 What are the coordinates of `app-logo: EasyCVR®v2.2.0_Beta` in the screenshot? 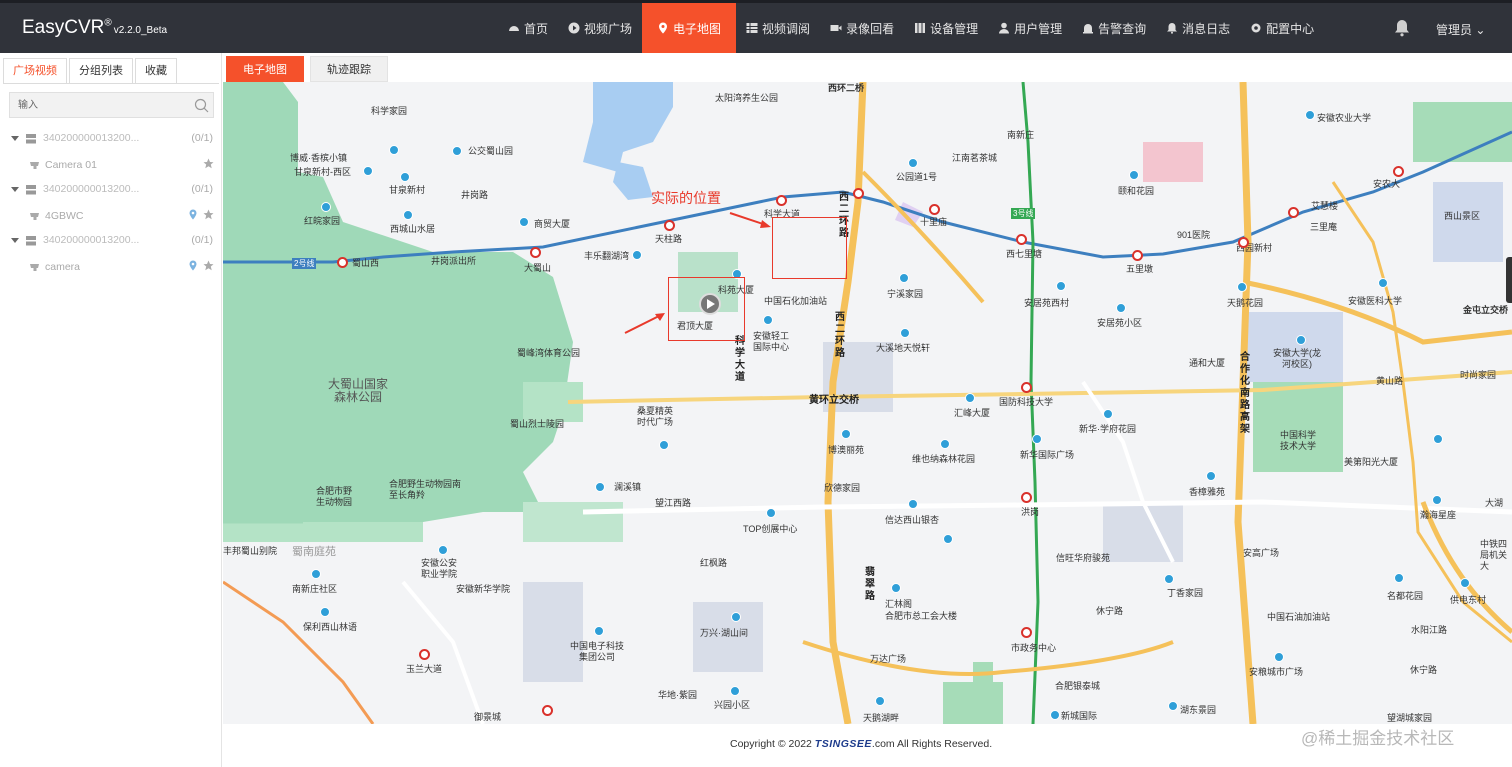 It's located at (94, 28).